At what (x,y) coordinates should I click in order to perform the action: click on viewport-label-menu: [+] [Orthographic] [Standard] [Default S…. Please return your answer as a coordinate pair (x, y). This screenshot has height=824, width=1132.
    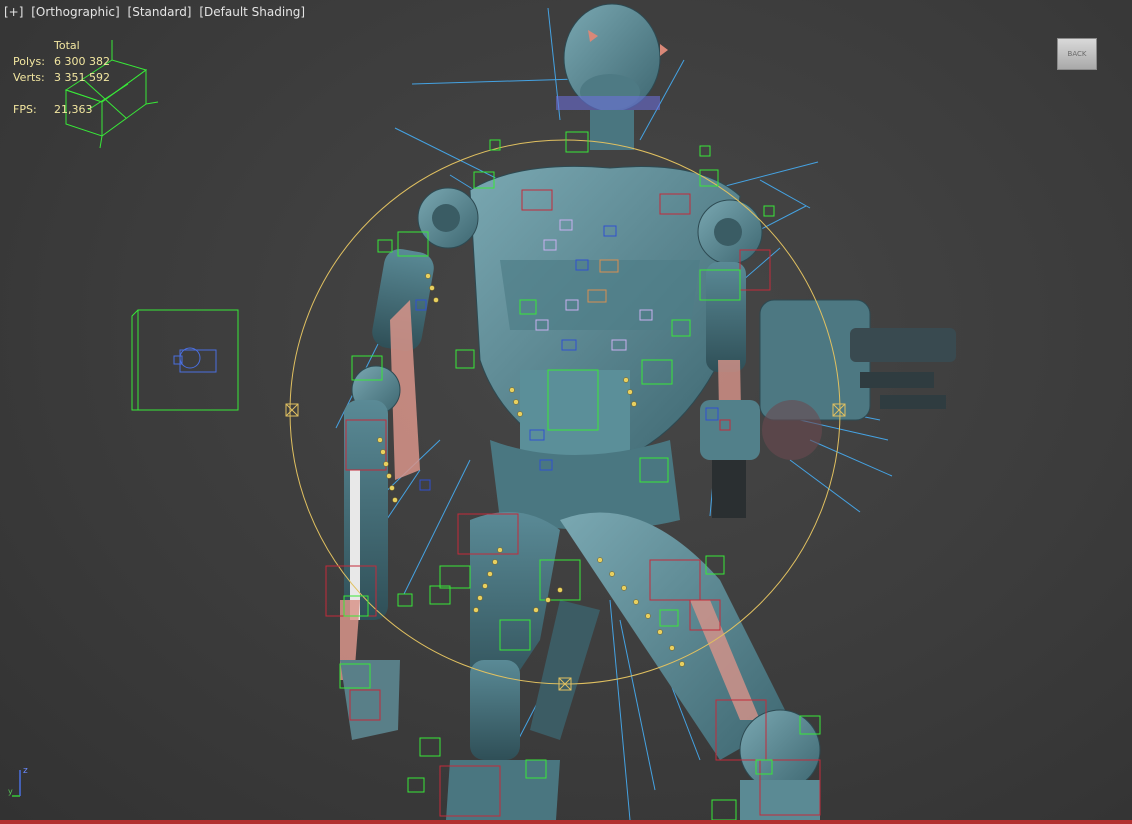
    Looking at the image, I should click on (156, 12).